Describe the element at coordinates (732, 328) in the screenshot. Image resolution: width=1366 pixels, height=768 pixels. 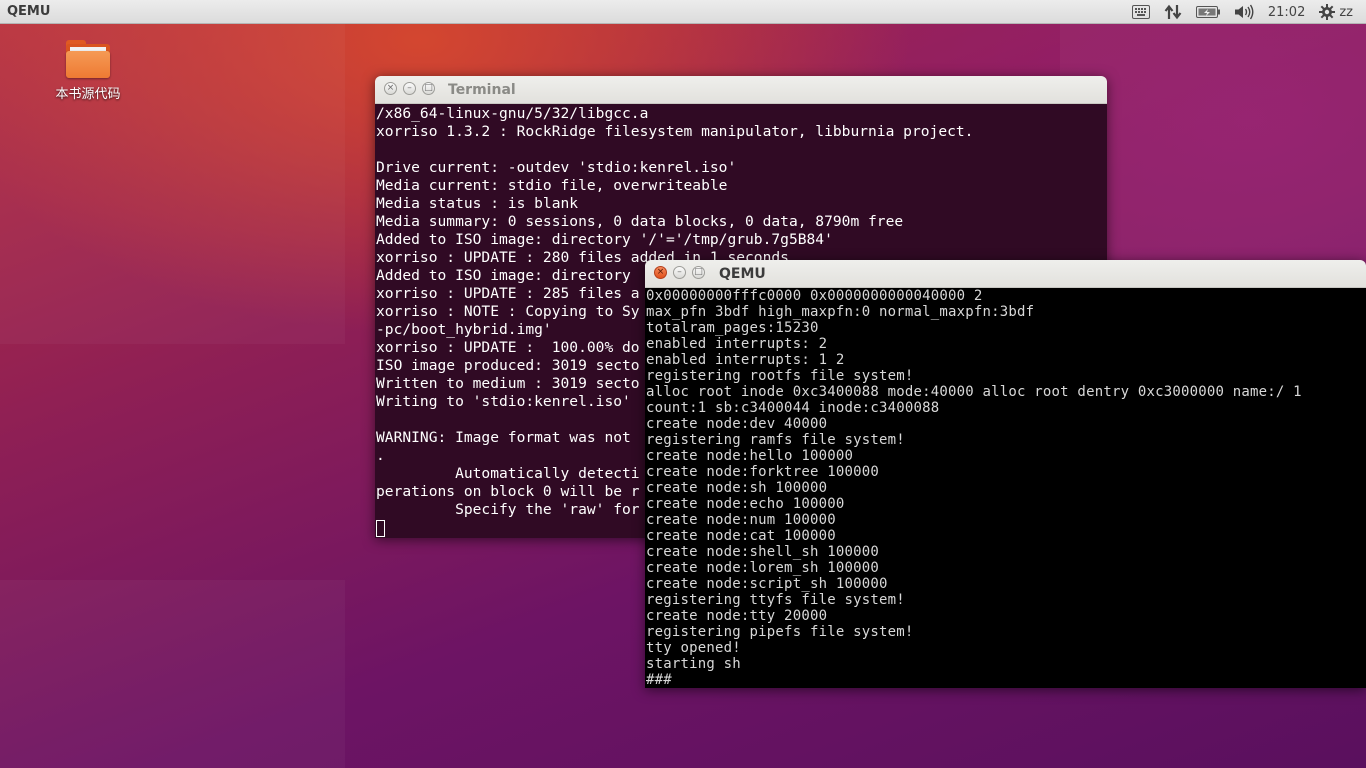
I see `qemu-console-line: totalram_pages:15230` at that location.